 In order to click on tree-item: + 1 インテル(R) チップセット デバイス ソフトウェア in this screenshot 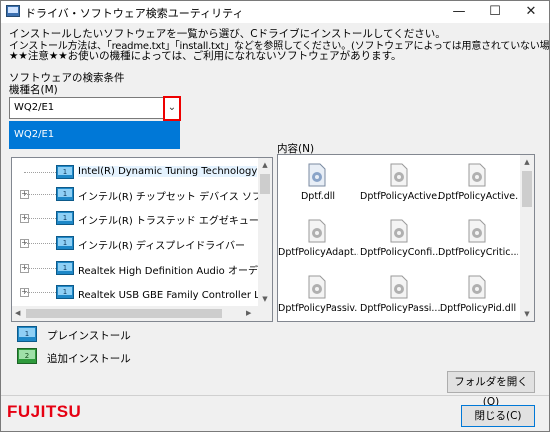, I will do `click(142, 195)`.